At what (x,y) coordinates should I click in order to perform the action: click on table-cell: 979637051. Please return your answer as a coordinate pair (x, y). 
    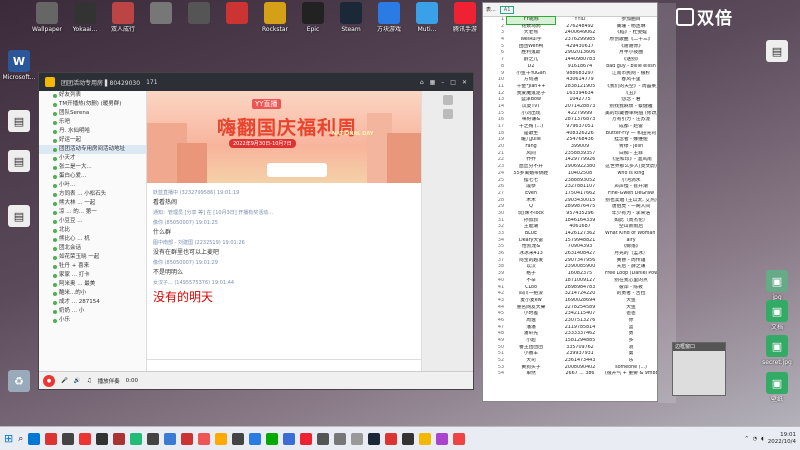
    Looking at the image, I should click on (580, 127).